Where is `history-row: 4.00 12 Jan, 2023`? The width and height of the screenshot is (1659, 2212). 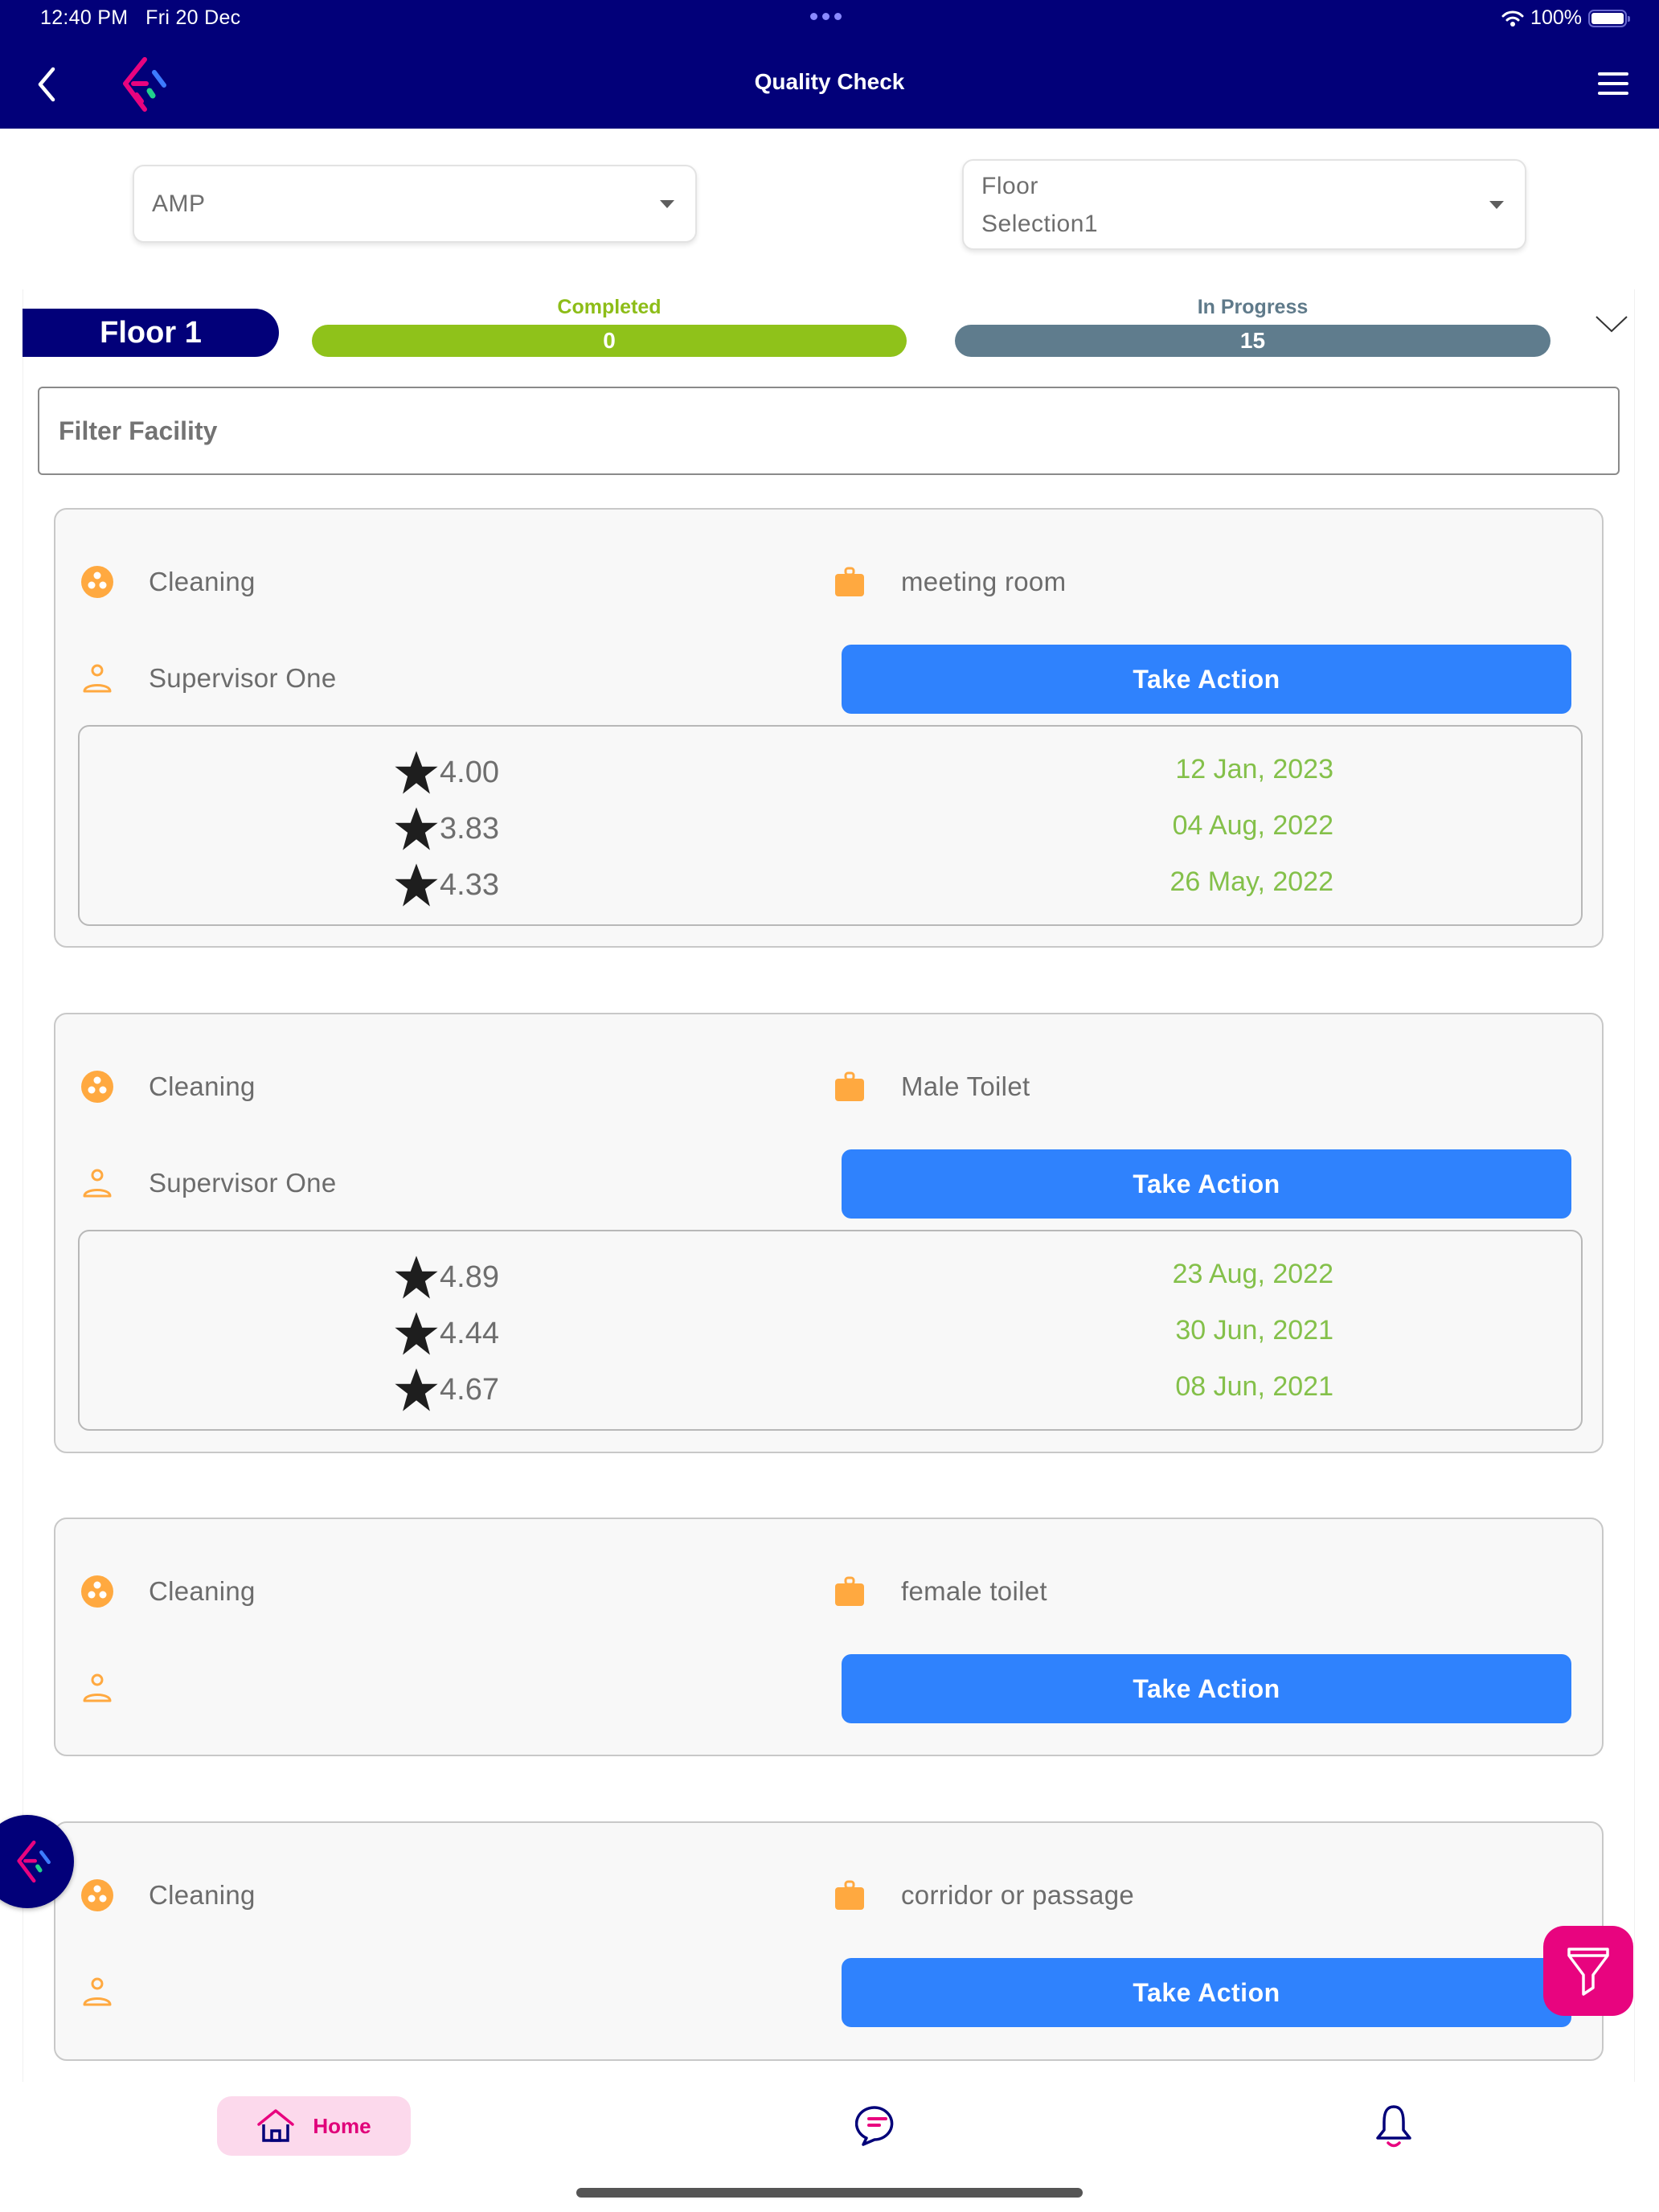 history-row: 4.00 12 Jan, 2023 is located at coordinates (830, 771).